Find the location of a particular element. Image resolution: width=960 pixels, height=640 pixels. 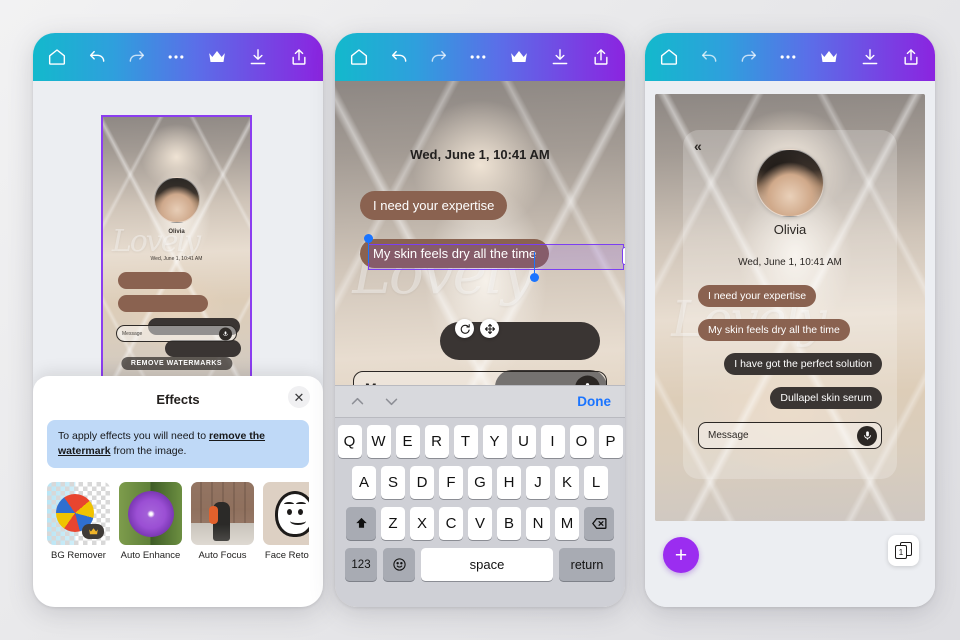

text-edit-selection: My skin feels dry all the time is located at coordinates (492, 258).